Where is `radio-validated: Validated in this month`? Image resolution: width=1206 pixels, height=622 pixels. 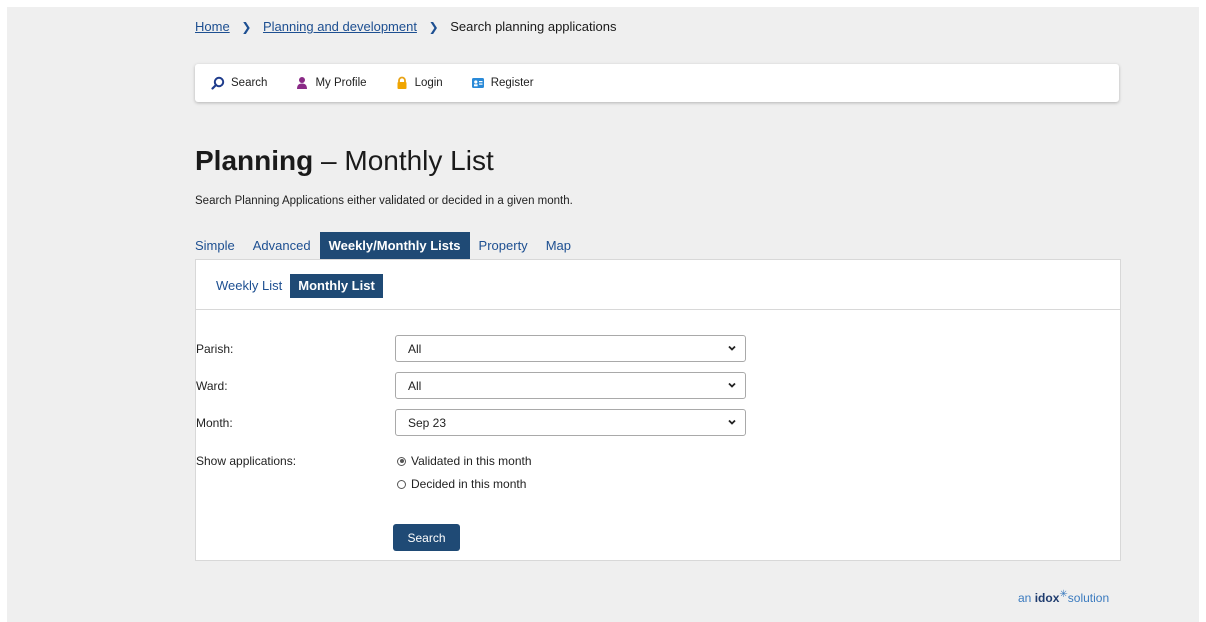
radio-validated: Validated in this month is located at coordinates (464, 461).